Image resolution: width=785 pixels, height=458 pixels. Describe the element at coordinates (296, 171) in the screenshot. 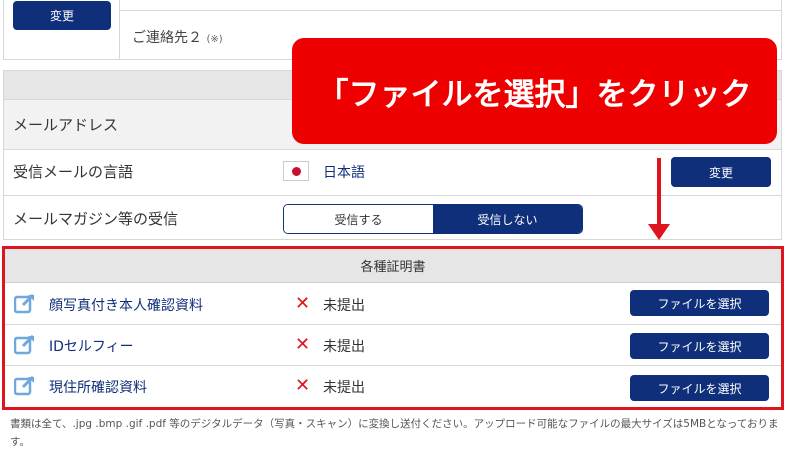

I see `japan-flag-icon` at that location.